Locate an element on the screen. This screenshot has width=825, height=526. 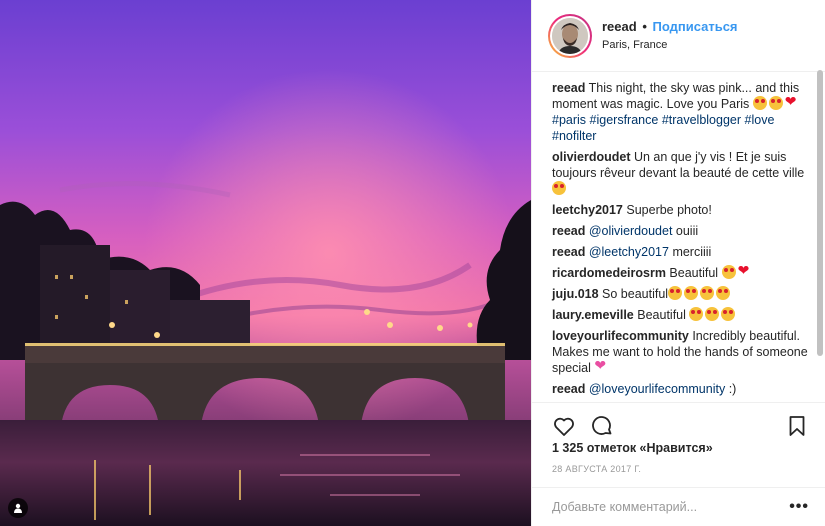
comment-item: leetchy2017 Superbe photo! is located at coordinates (680, 210).